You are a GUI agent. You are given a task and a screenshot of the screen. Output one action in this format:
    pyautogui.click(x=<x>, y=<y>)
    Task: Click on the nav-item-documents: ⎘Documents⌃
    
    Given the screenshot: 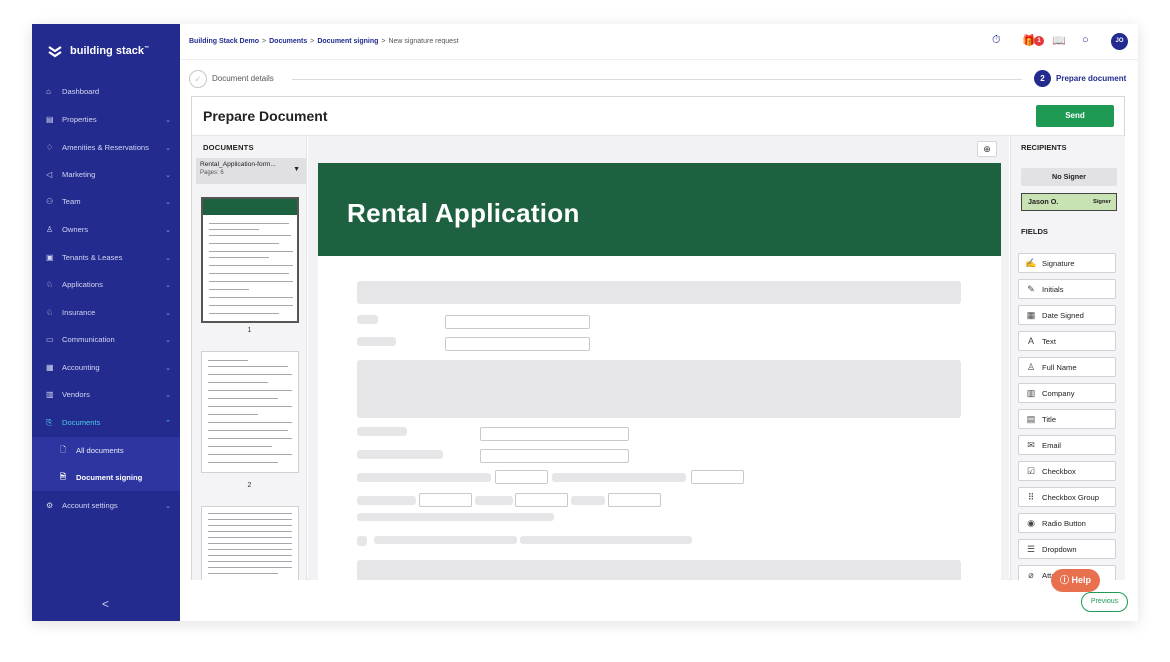 What is the action you would take?
    pyautogui.click(x=106, y=422)
    